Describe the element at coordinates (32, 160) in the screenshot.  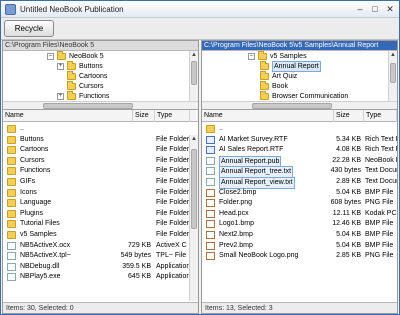
I see `file-name: Cursors` at that location.